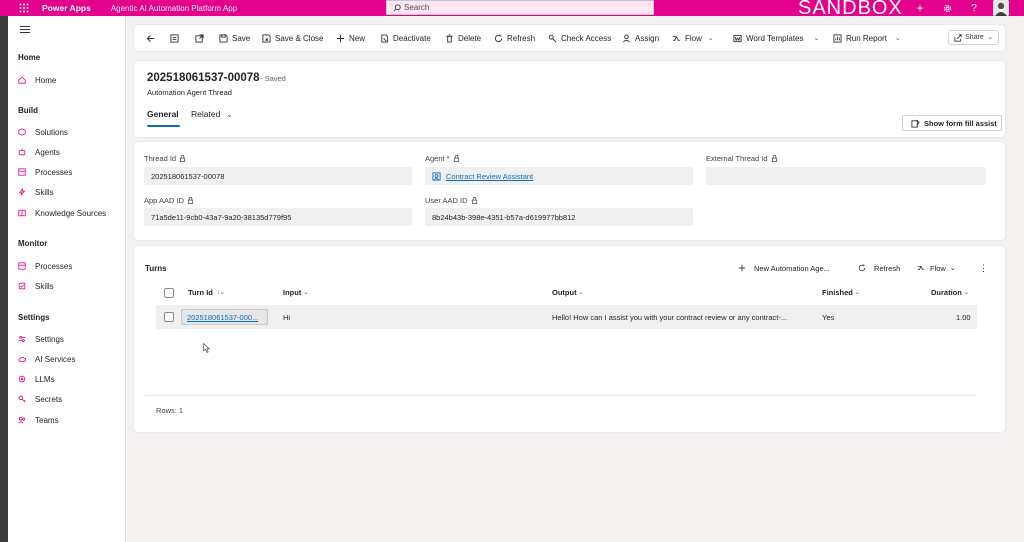  I want to click on column-header-duration: Duration ⌄, so click(950, 292).